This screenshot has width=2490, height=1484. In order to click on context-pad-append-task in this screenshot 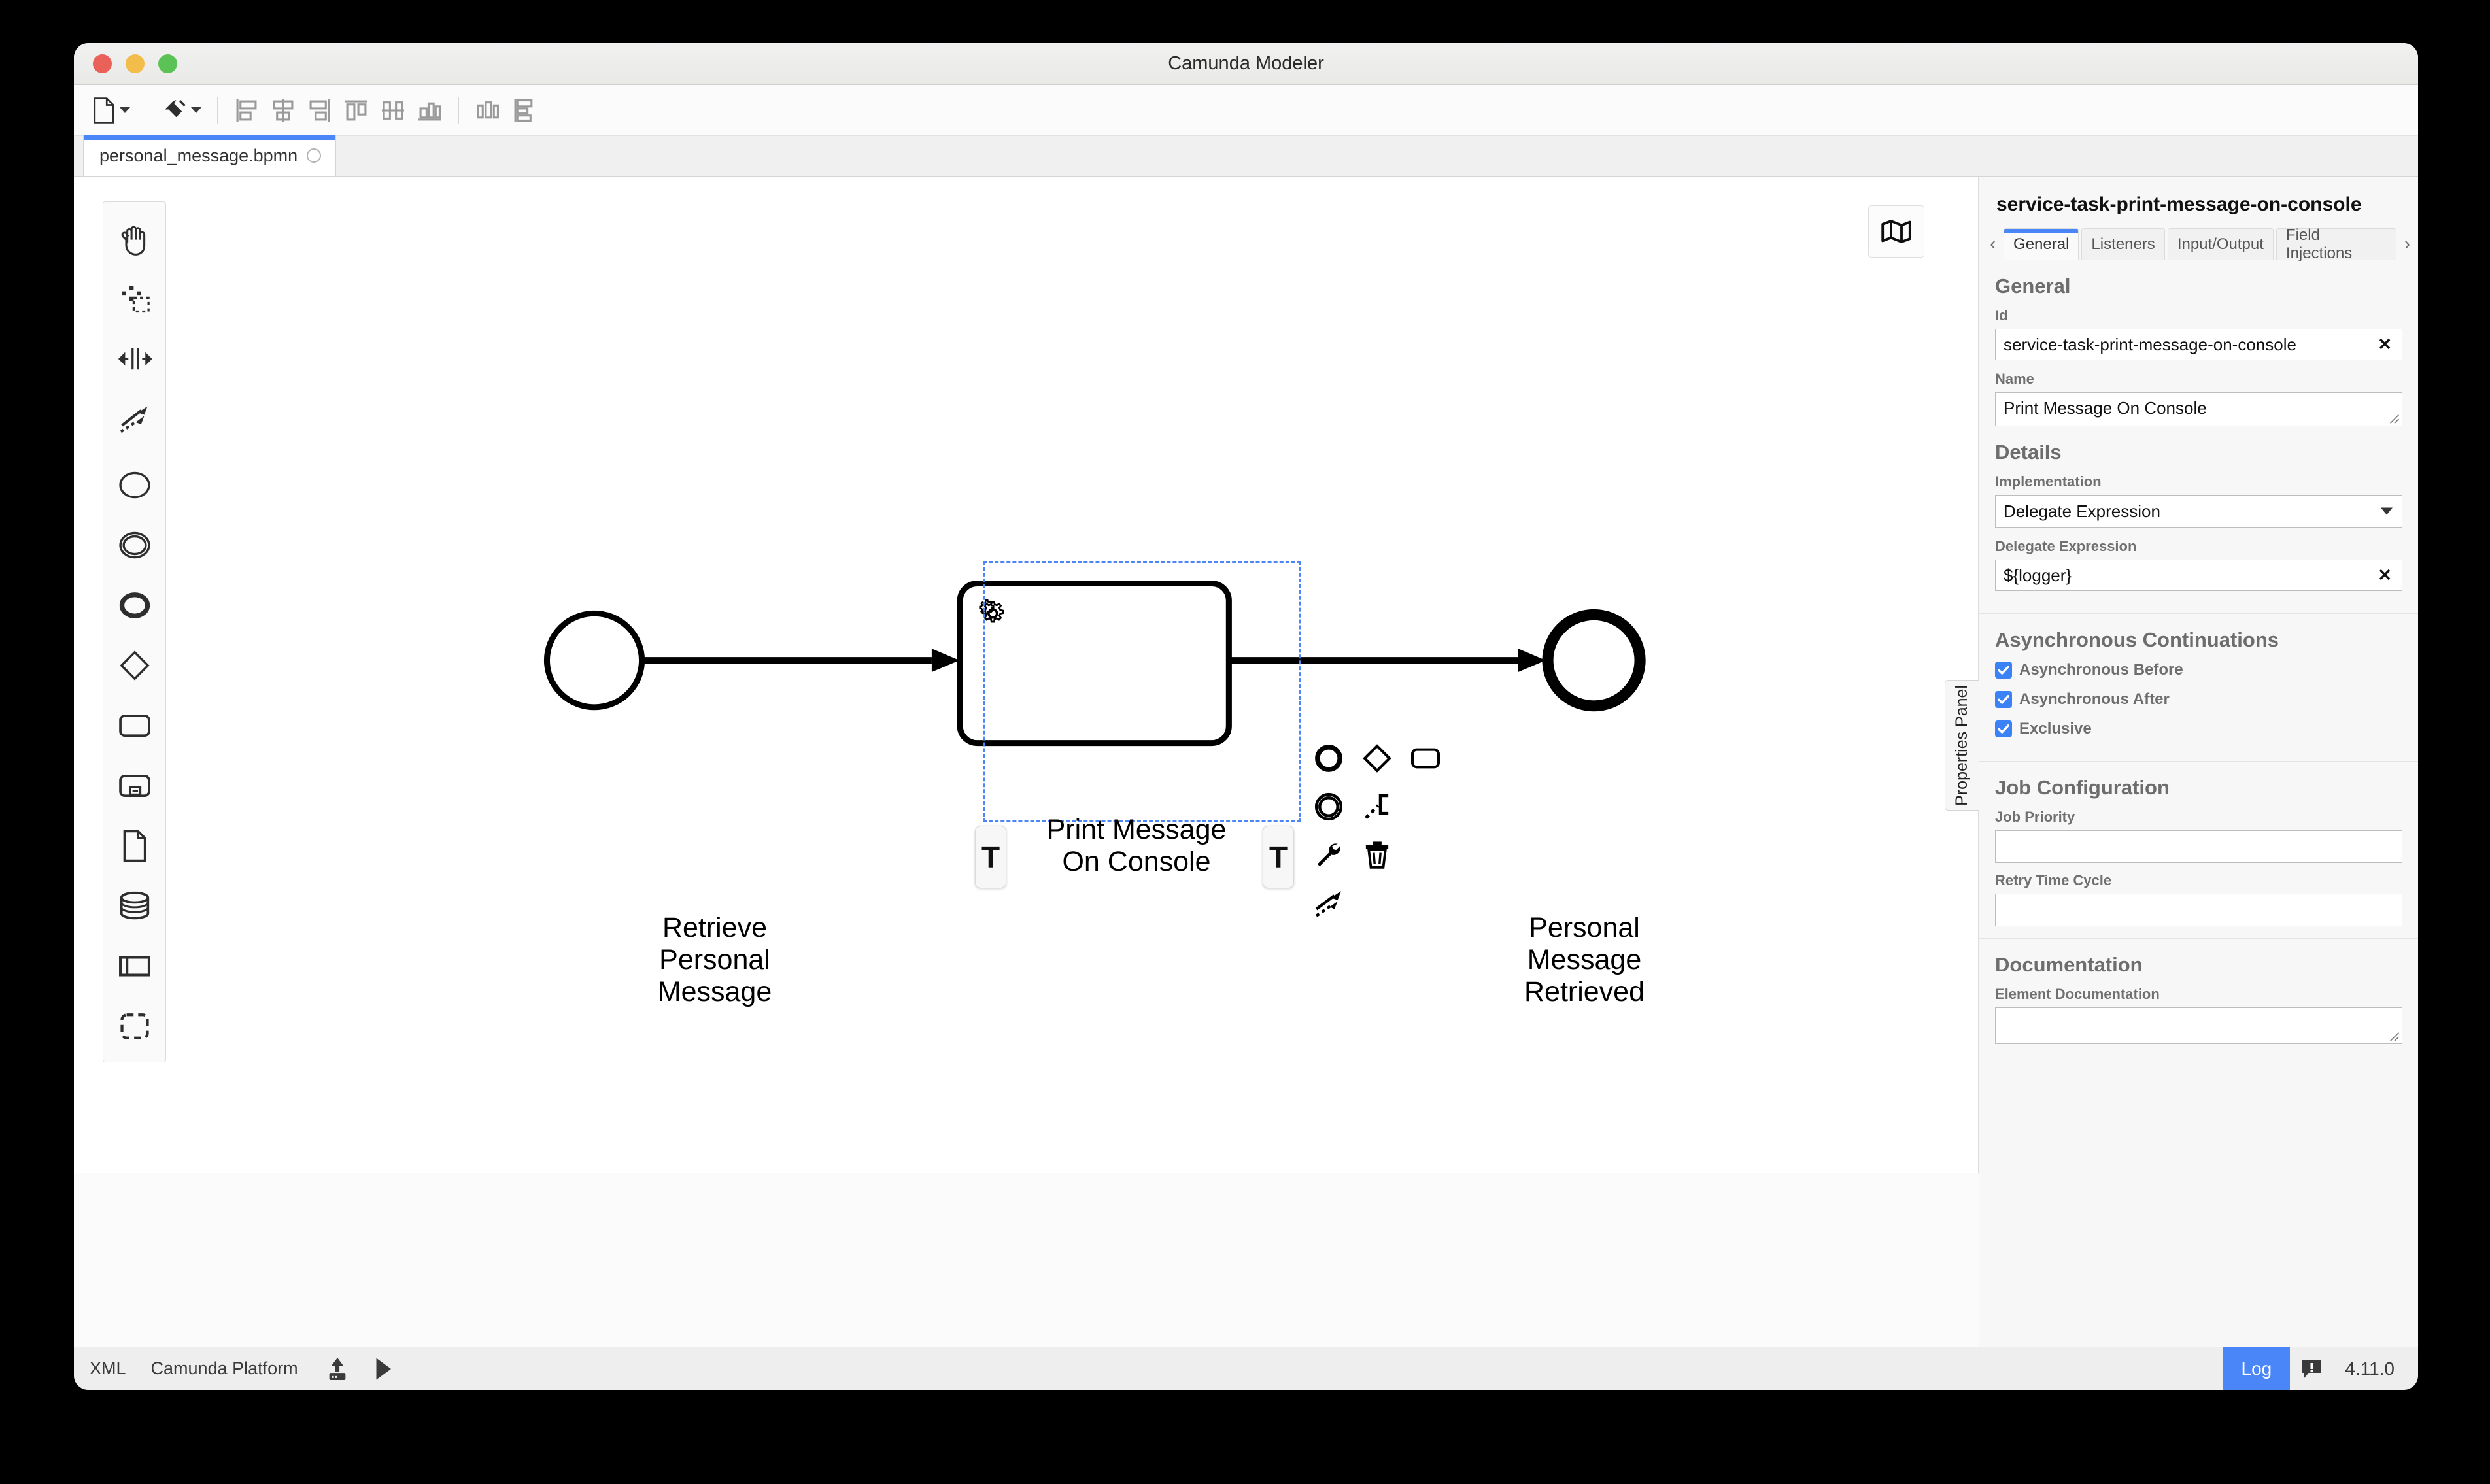, I will do `click(1425, 758)`.